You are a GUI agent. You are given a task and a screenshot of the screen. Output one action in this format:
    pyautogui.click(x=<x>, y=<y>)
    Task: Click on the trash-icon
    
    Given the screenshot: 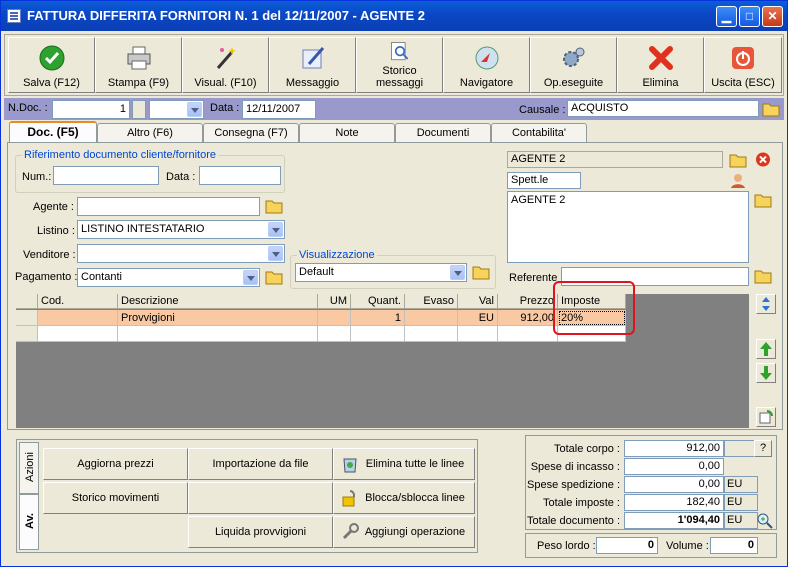 What is the action you would take?
    pyautogui.click(x=350, y=465)
    